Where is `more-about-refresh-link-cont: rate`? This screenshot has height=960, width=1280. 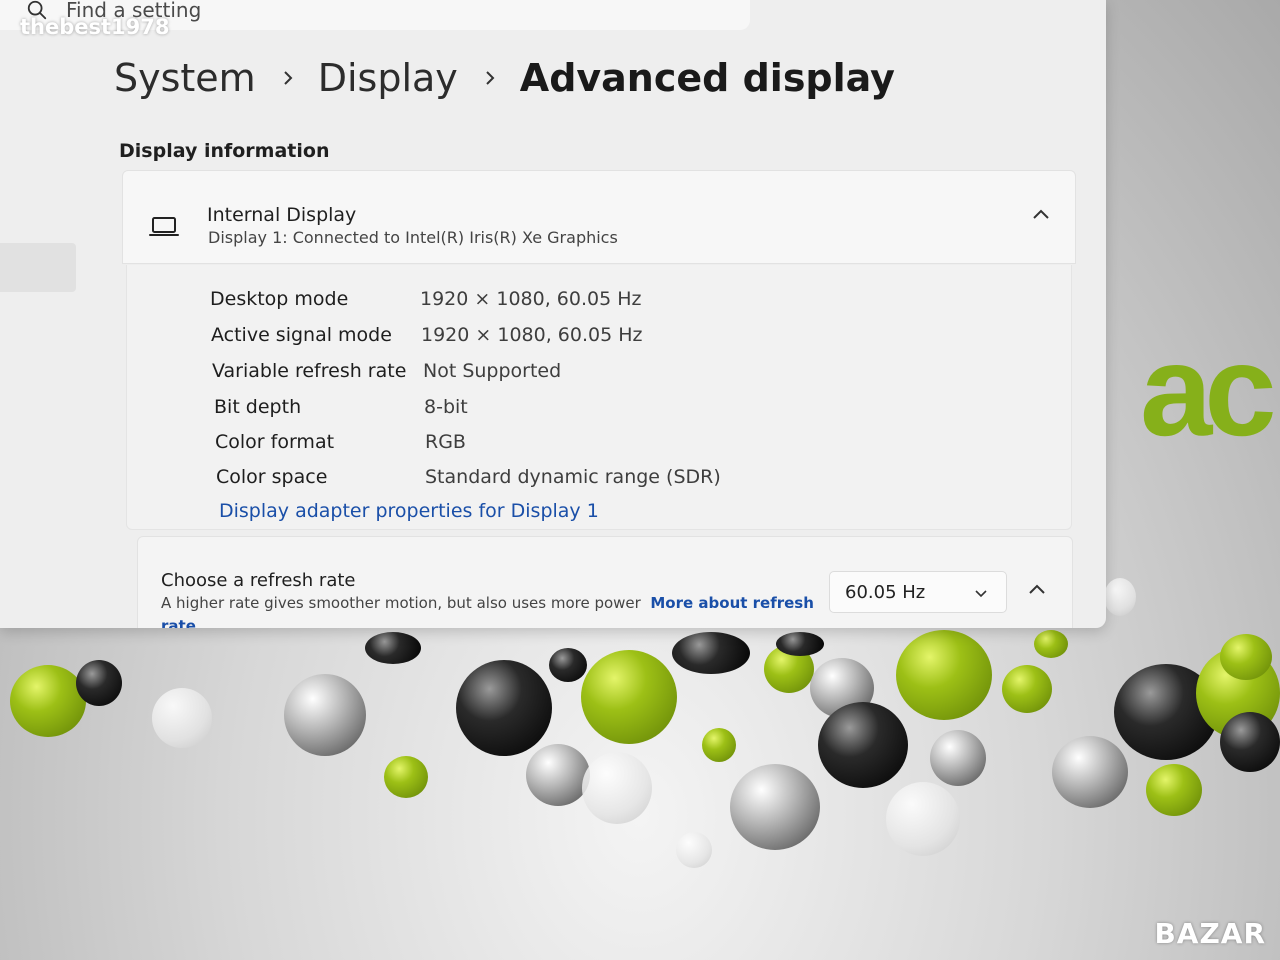
more-about-refresh-link-cont: rate is located at coordinates (178, 622).